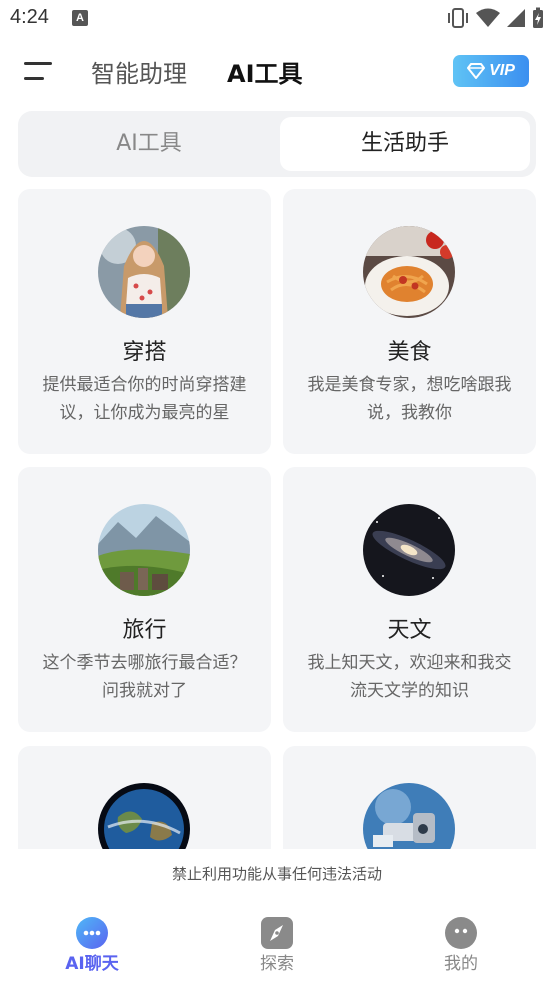 The height and width of the screenshot is (984, 554). Describe the element at coordinates (144, 272) in the screenshot. I see `fashion-avatar` at that location.